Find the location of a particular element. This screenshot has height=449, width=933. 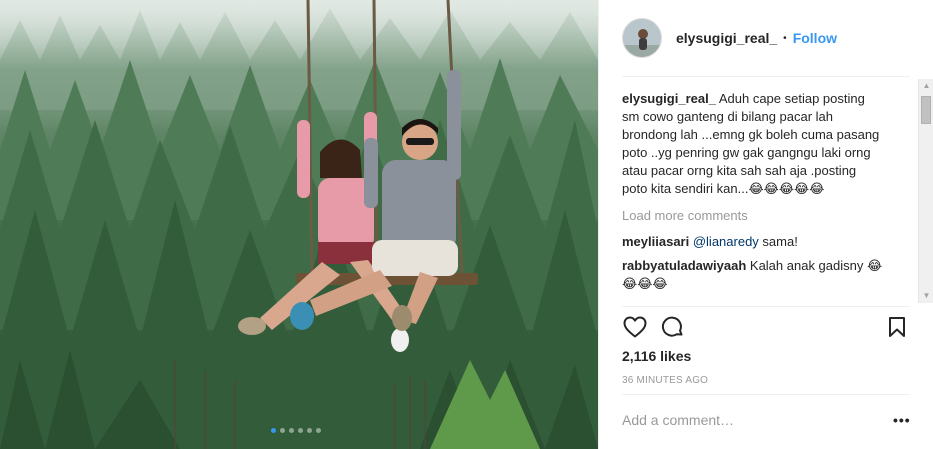

add-comment-input is located at coordinates (747, 420).